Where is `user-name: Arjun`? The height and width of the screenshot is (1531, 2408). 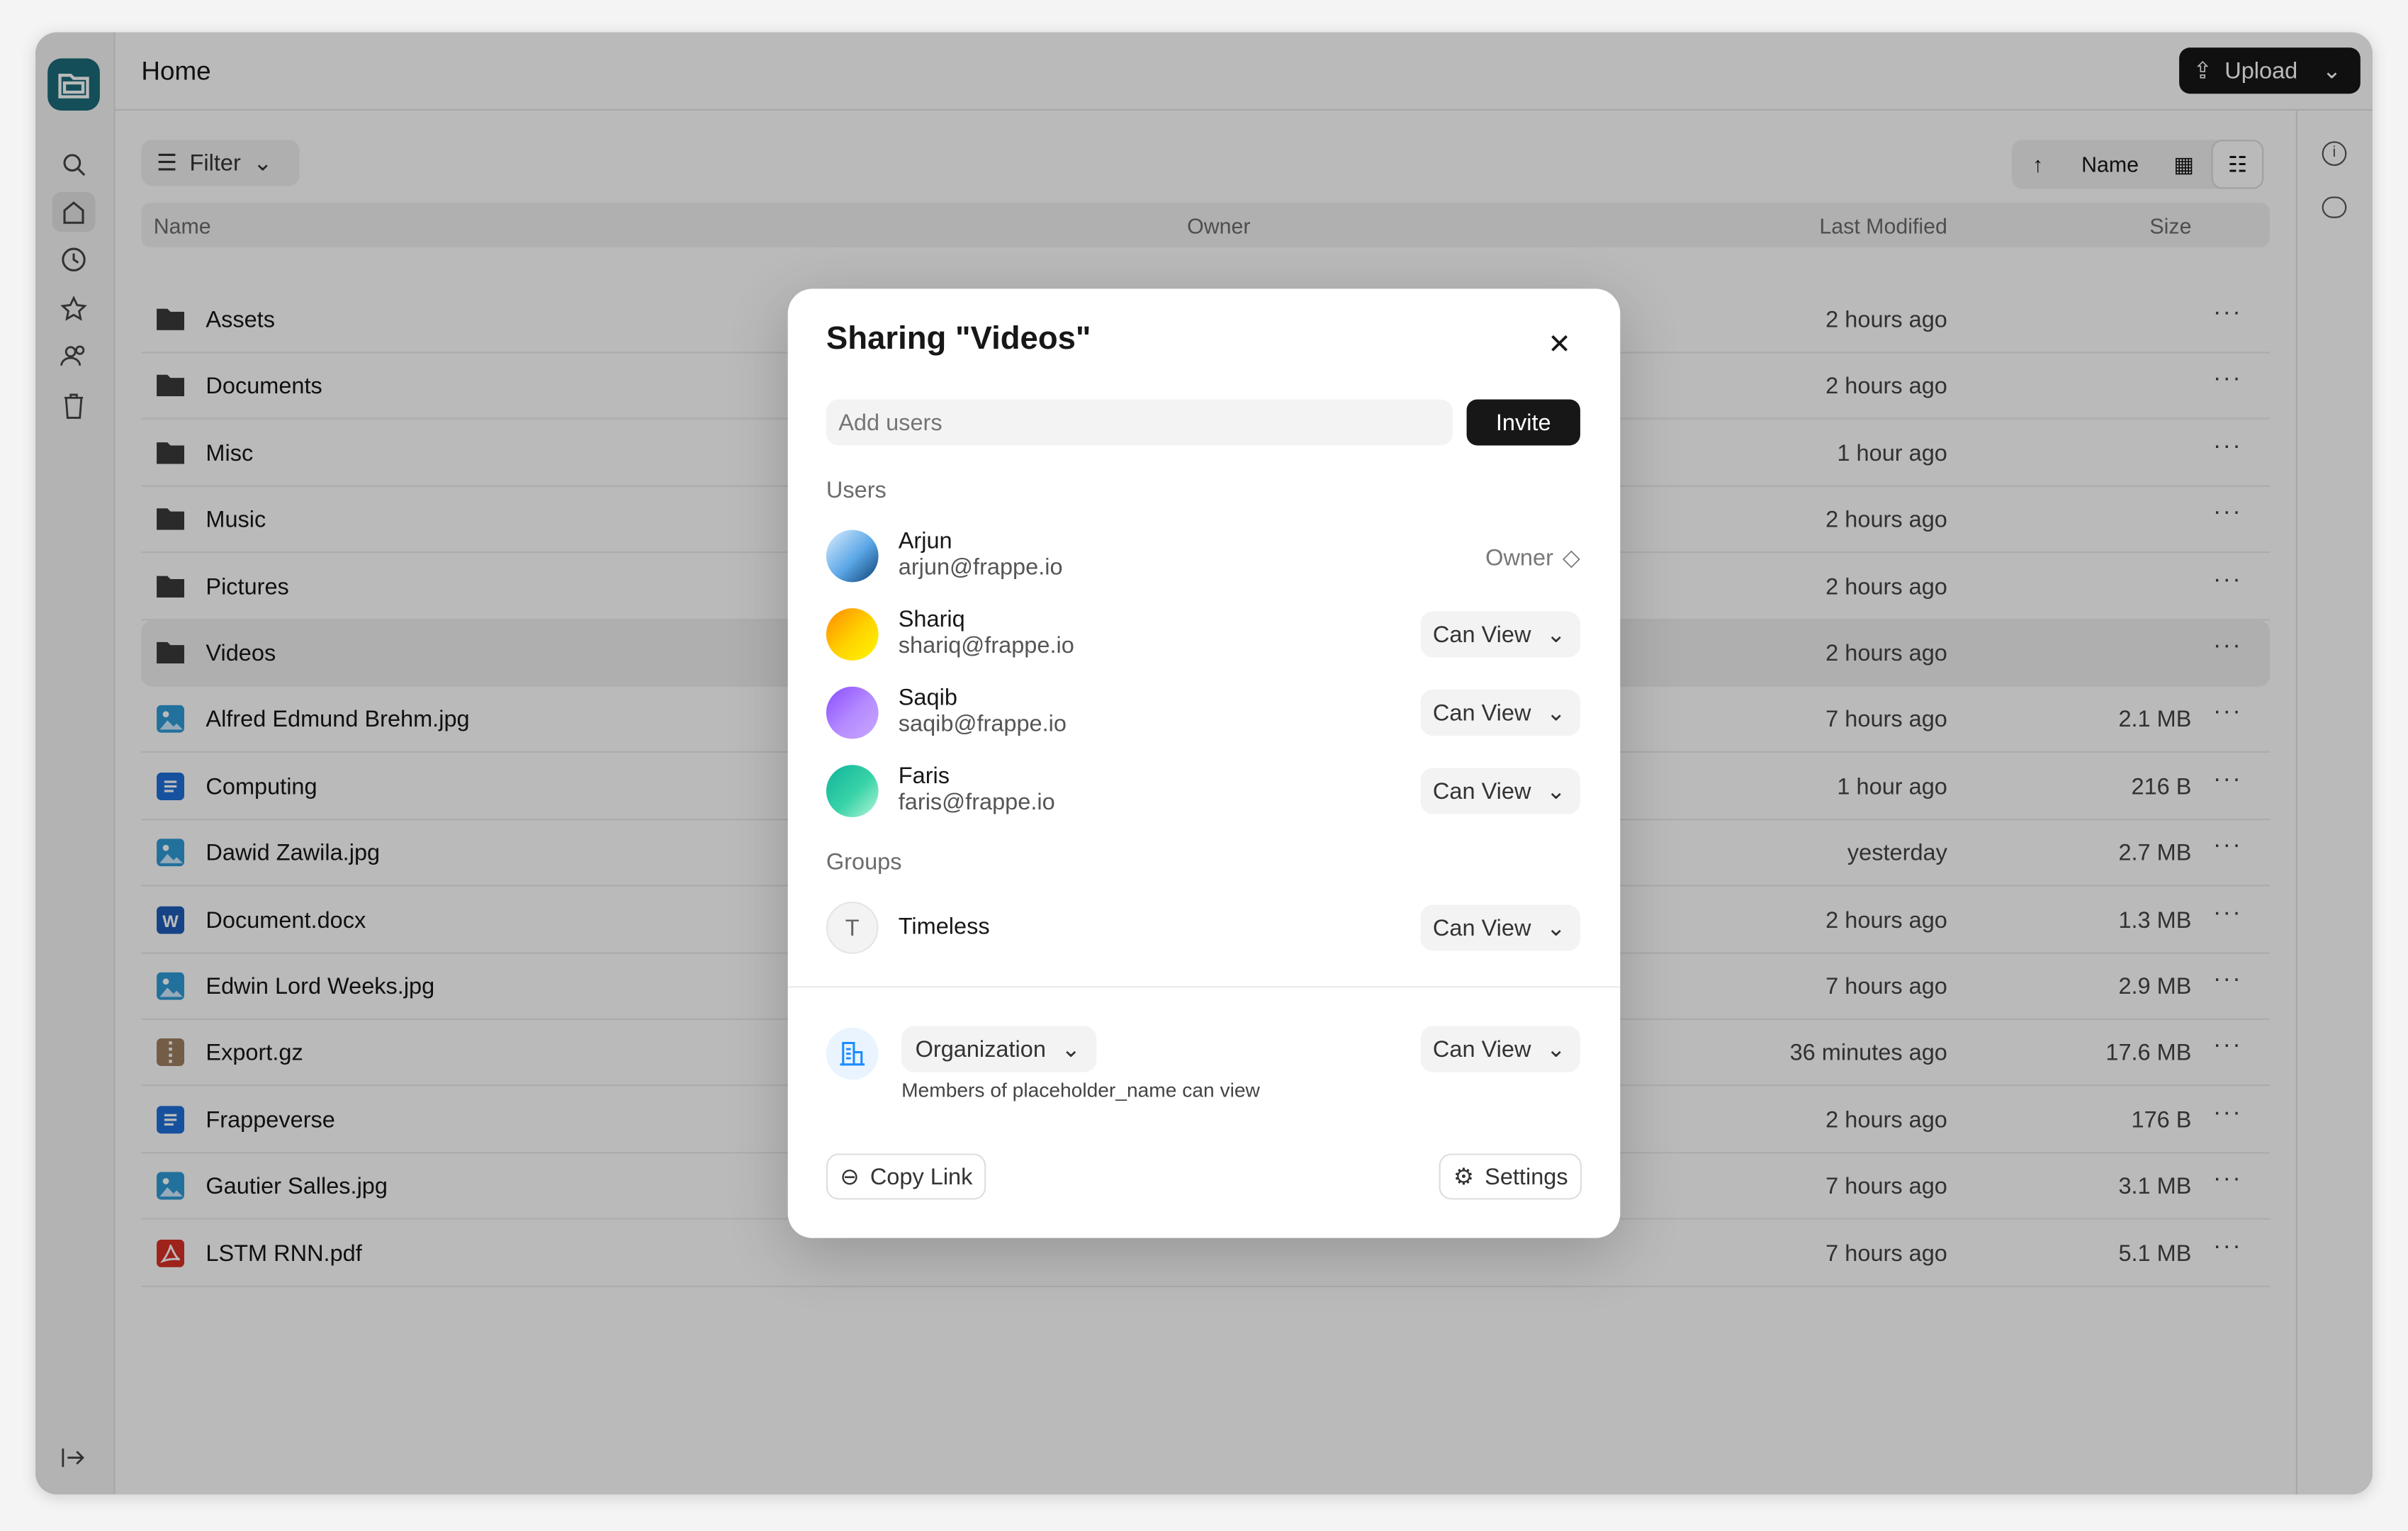 user-name: Arjun is located at coordinates (925, 541).